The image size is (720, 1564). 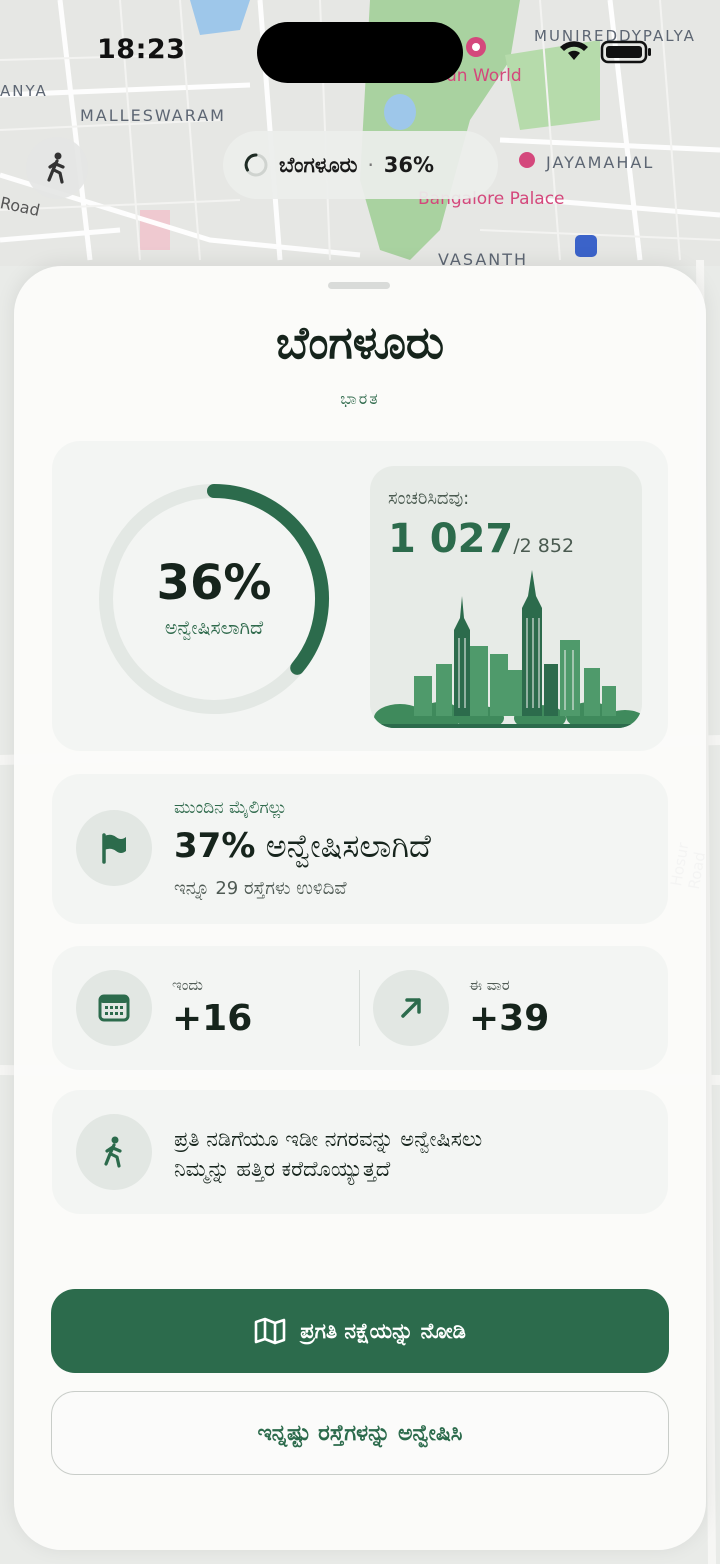 What do you see at coordinates (187, 985) in the screenshot?
I see `today-label: ಇಂದು` at bounding box center [187, 985].